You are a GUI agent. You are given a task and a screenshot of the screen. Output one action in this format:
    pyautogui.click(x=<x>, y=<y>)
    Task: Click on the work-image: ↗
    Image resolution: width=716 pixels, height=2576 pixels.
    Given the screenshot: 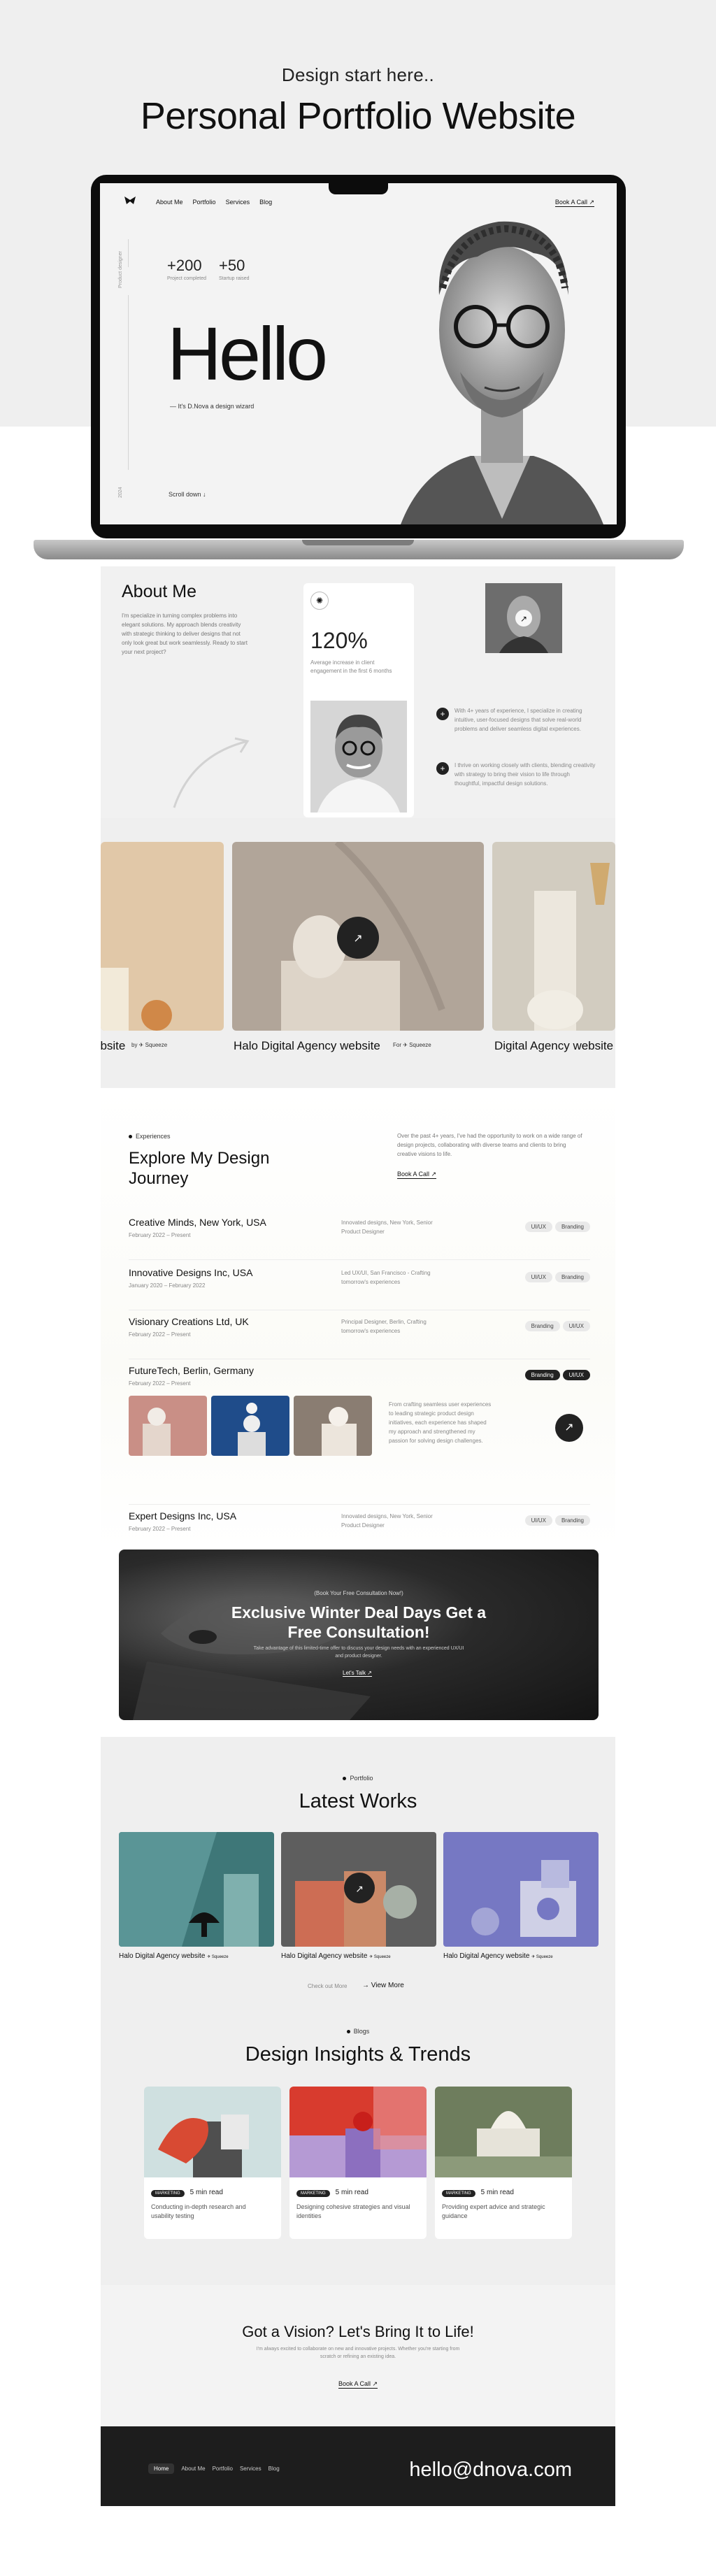 What is the action you would take?
    pyautogui.click(x=358, y=1889)
    